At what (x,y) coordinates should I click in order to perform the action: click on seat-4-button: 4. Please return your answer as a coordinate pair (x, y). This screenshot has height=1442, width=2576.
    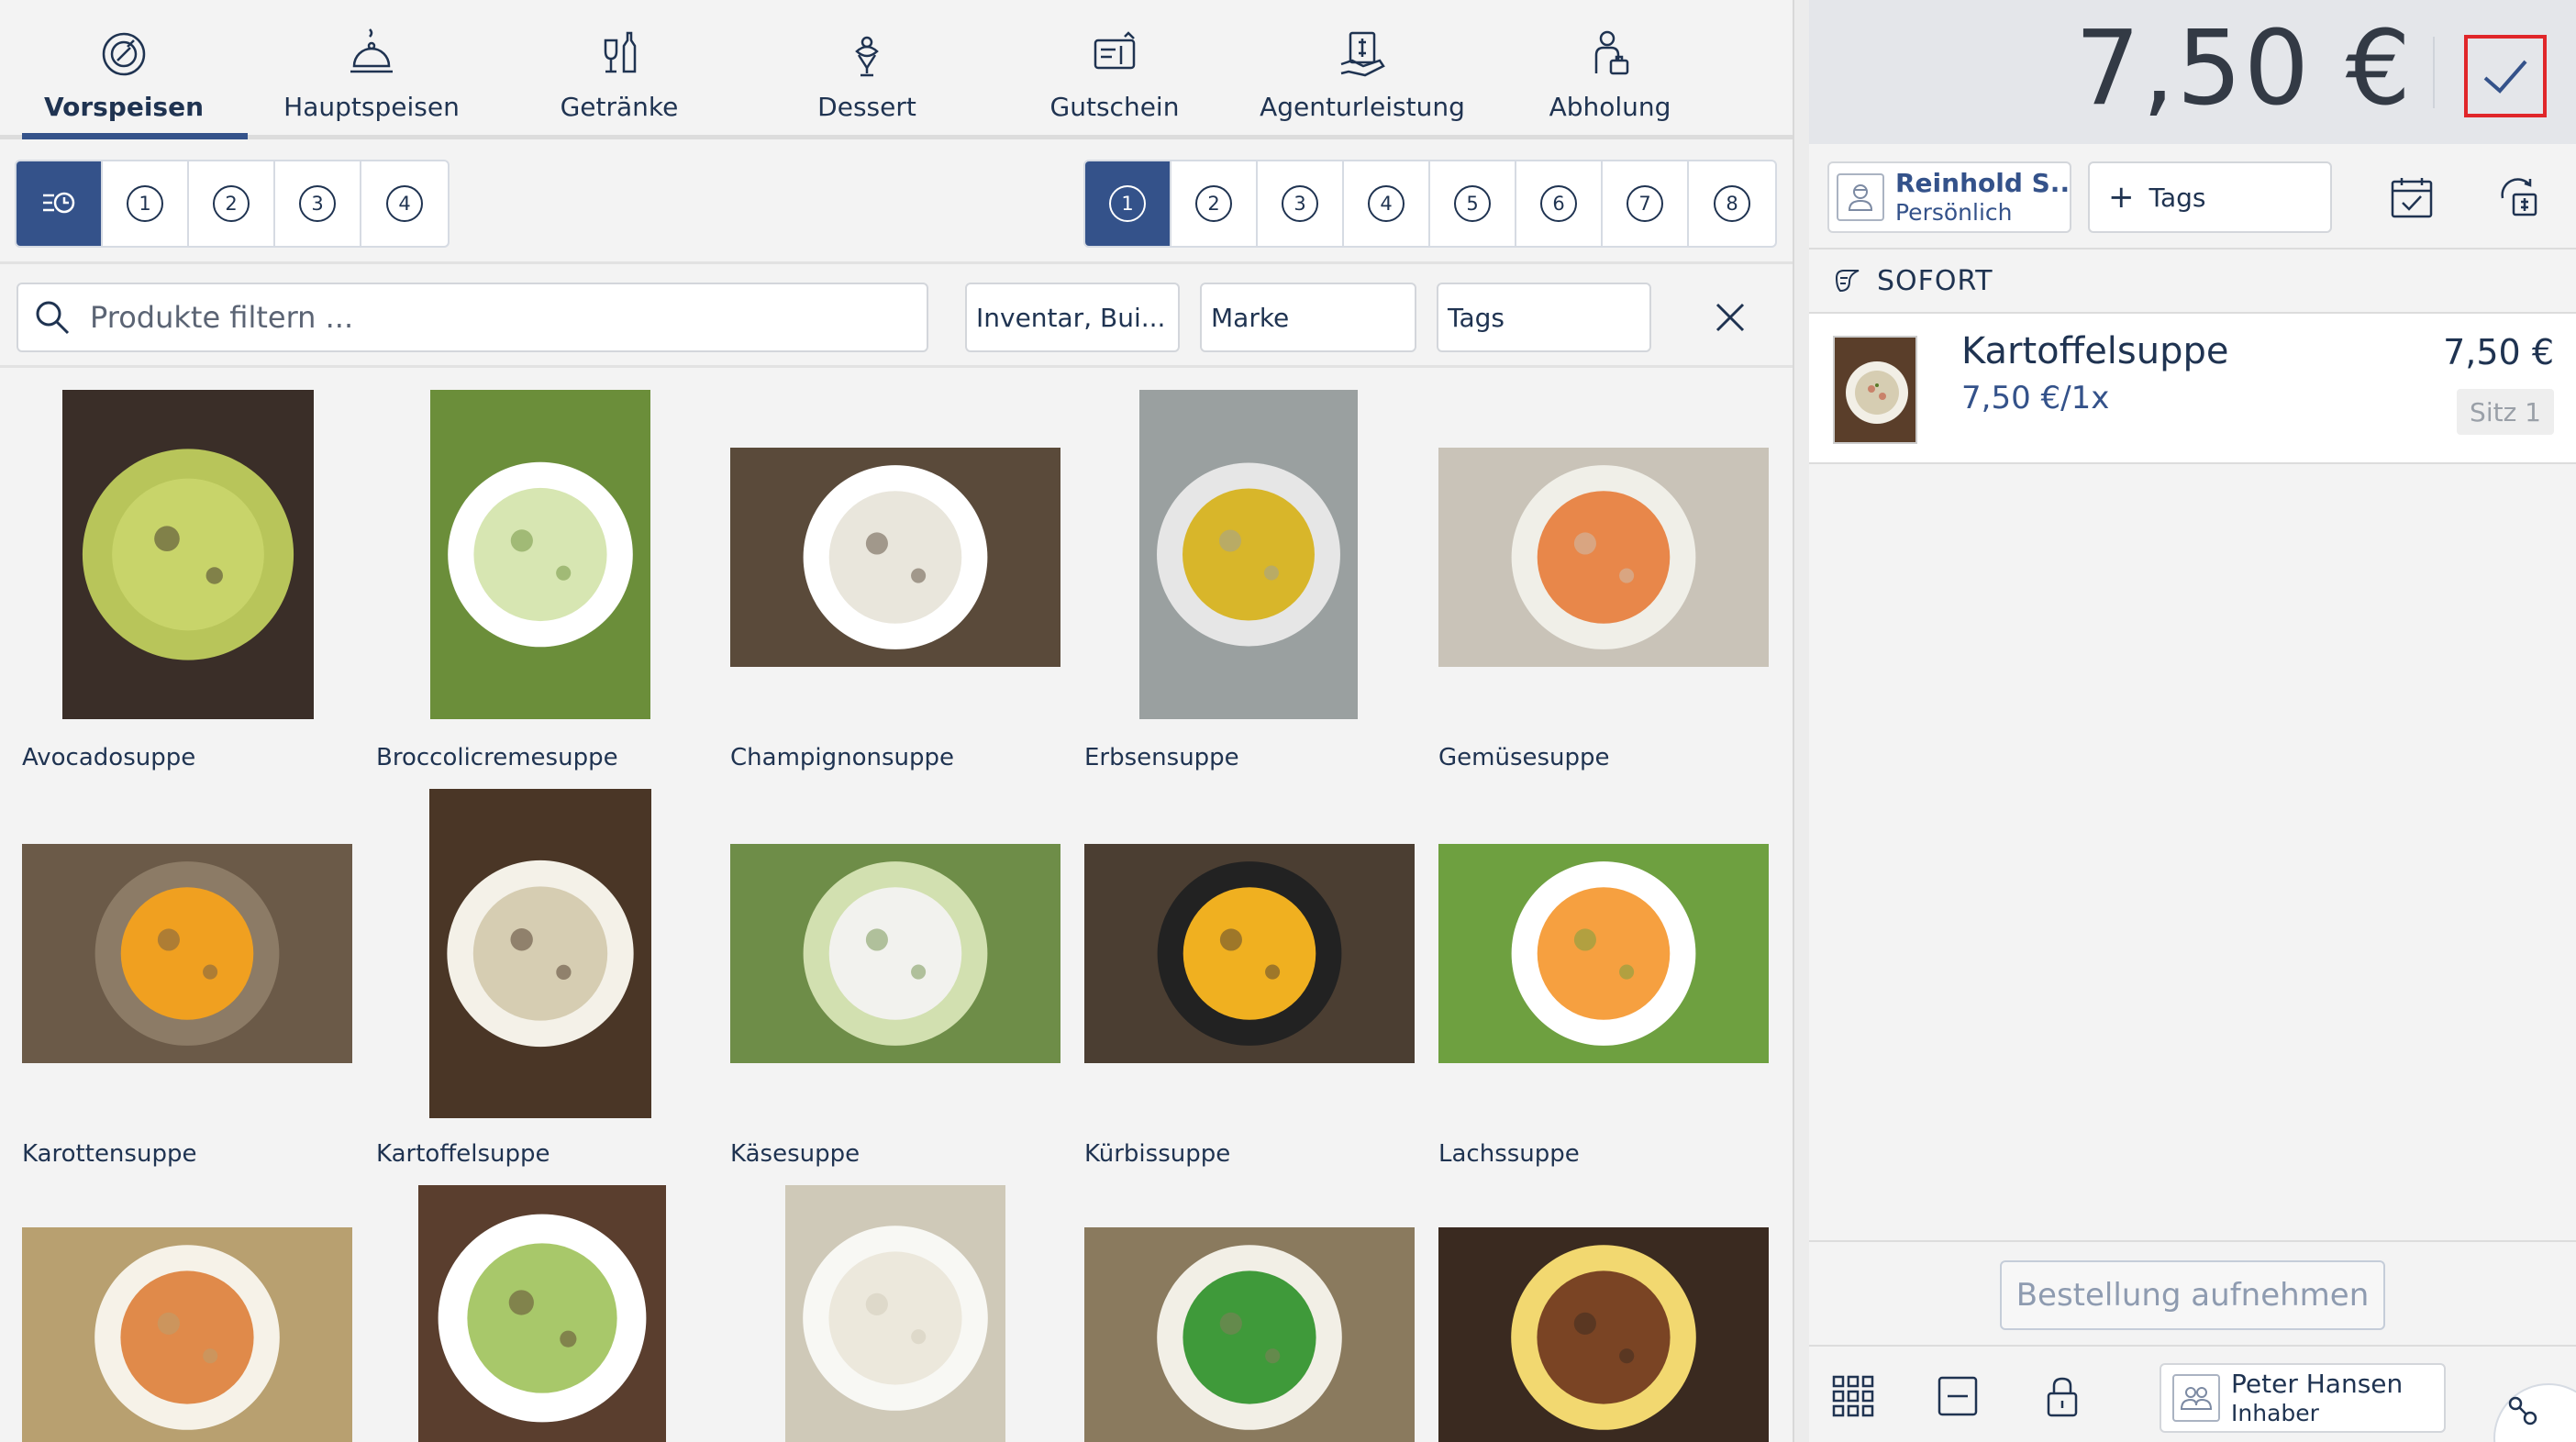
    Looking at the image, I should click on (1387, 203).